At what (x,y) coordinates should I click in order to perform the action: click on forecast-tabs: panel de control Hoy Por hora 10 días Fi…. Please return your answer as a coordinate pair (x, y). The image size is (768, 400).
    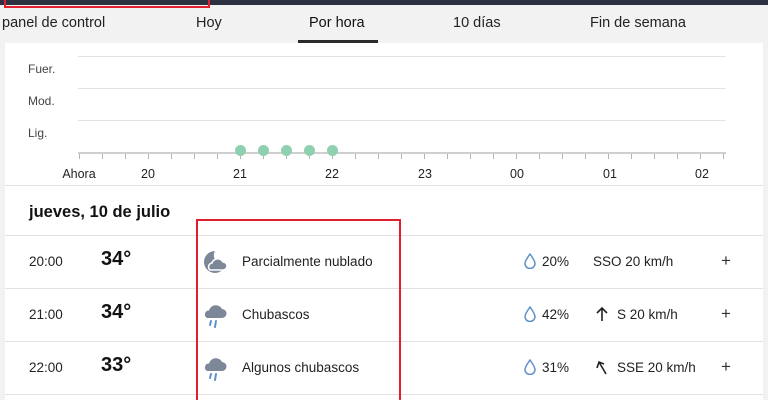
    Looking at the image, I should click on (384, 24).